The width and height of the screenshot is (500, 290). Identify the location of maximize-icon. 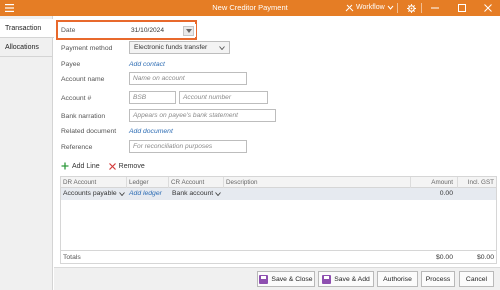
(462, 8).